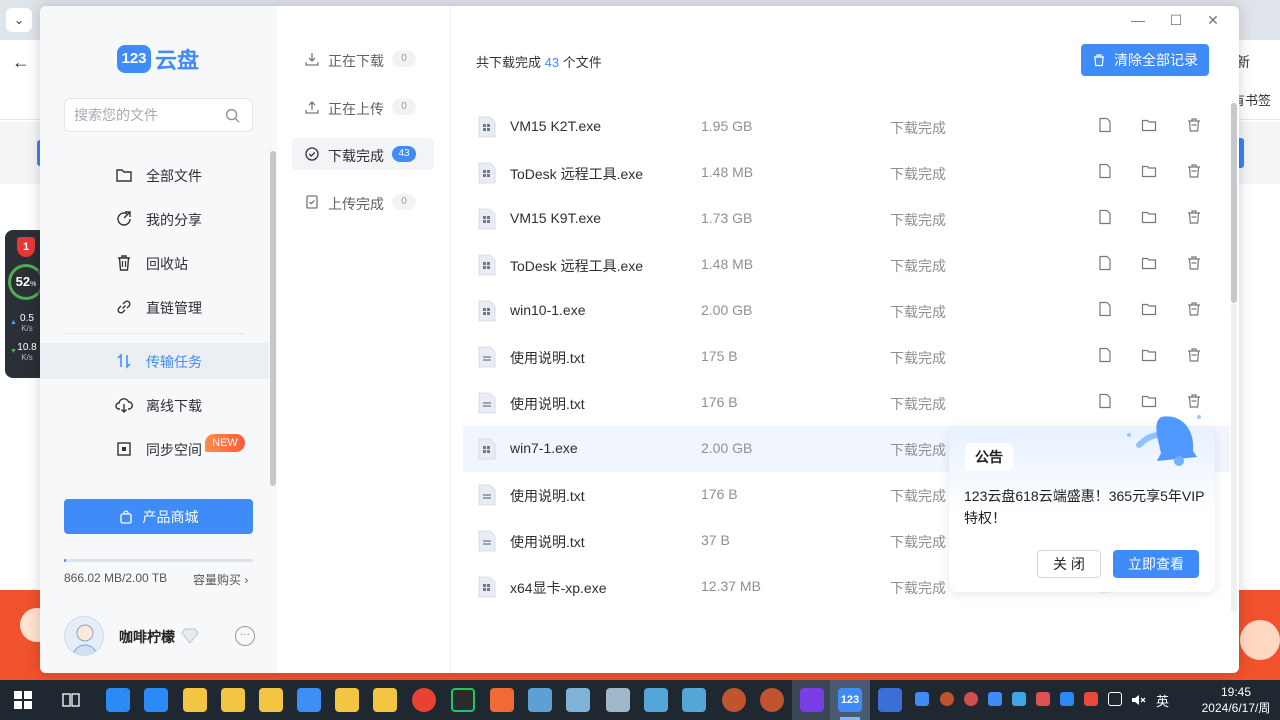  I want to click on sidebar-item-offline-download: 离线下载, so click(154, 405).